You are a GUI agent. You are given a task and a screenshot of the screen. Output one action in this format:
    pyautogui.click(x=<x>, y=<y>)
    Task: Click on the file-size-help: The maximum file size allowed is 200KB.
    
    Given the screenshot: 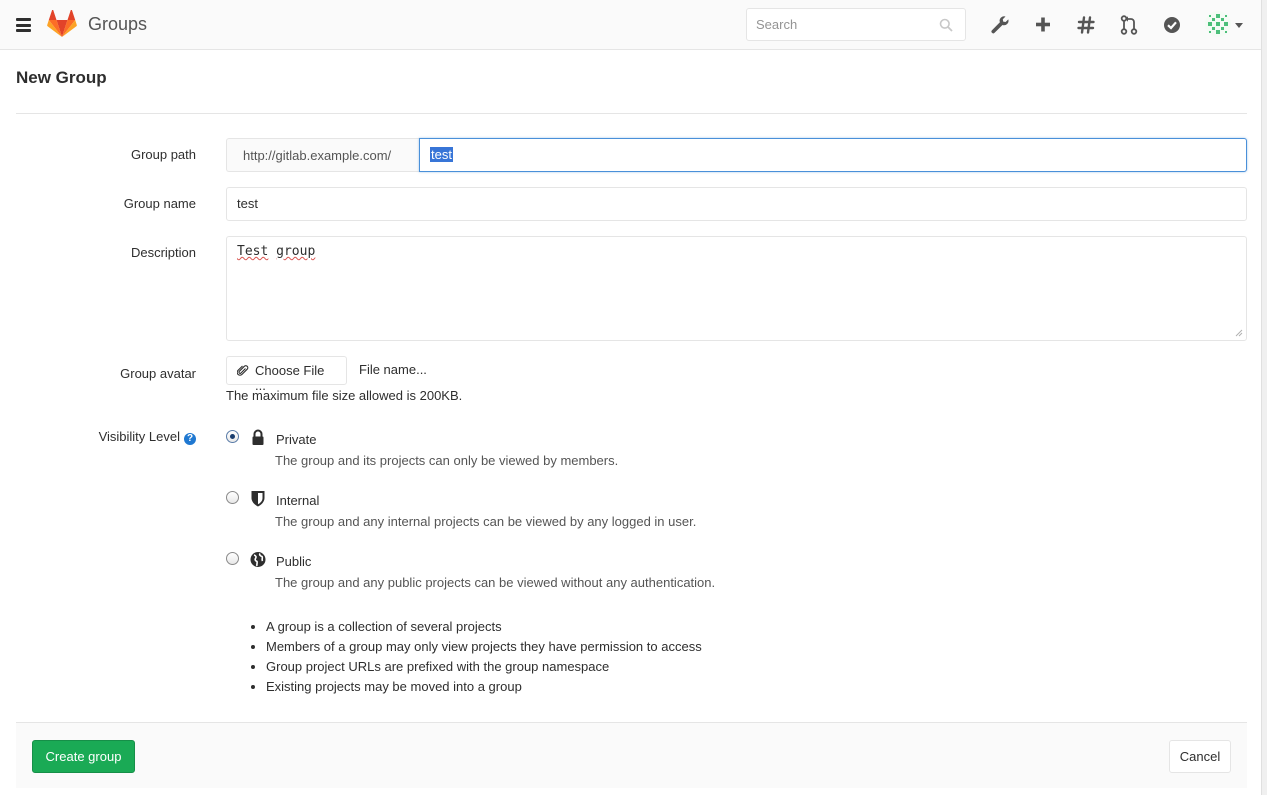 What is the action you would take?
    pyautogui.click(x=344, y=395)
    